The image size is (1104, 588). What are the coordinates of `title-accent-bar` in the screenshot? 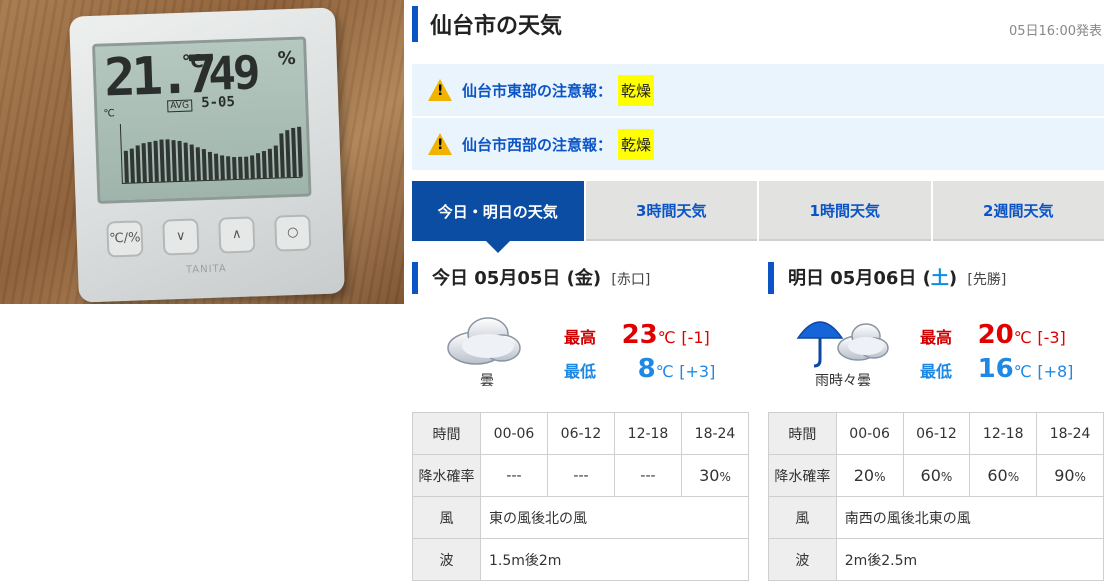 It's located at (415, 24).